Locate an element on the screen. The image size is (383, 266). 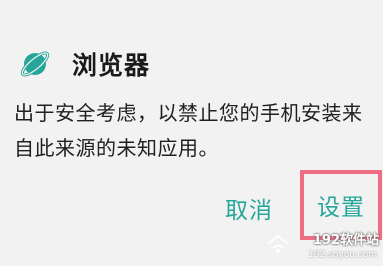
dialog-header: 浏览器 is located at coordinates (84, 64).